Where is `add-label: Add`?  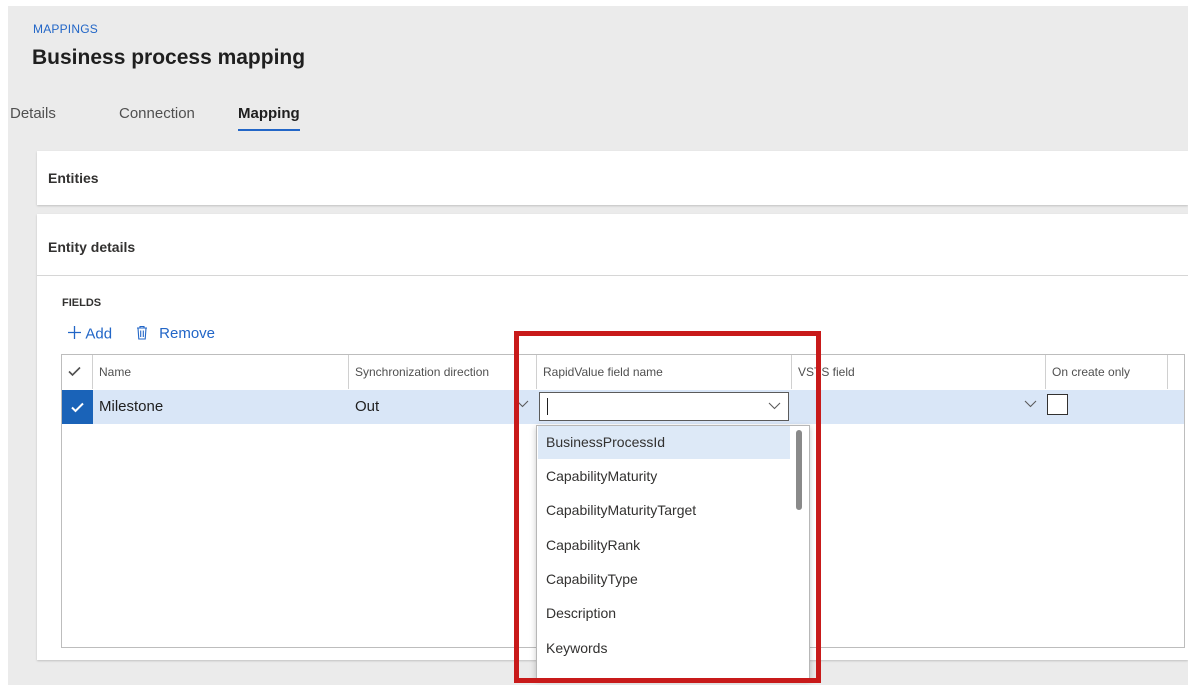
add-label: Add is located at coordinates (99, 334).